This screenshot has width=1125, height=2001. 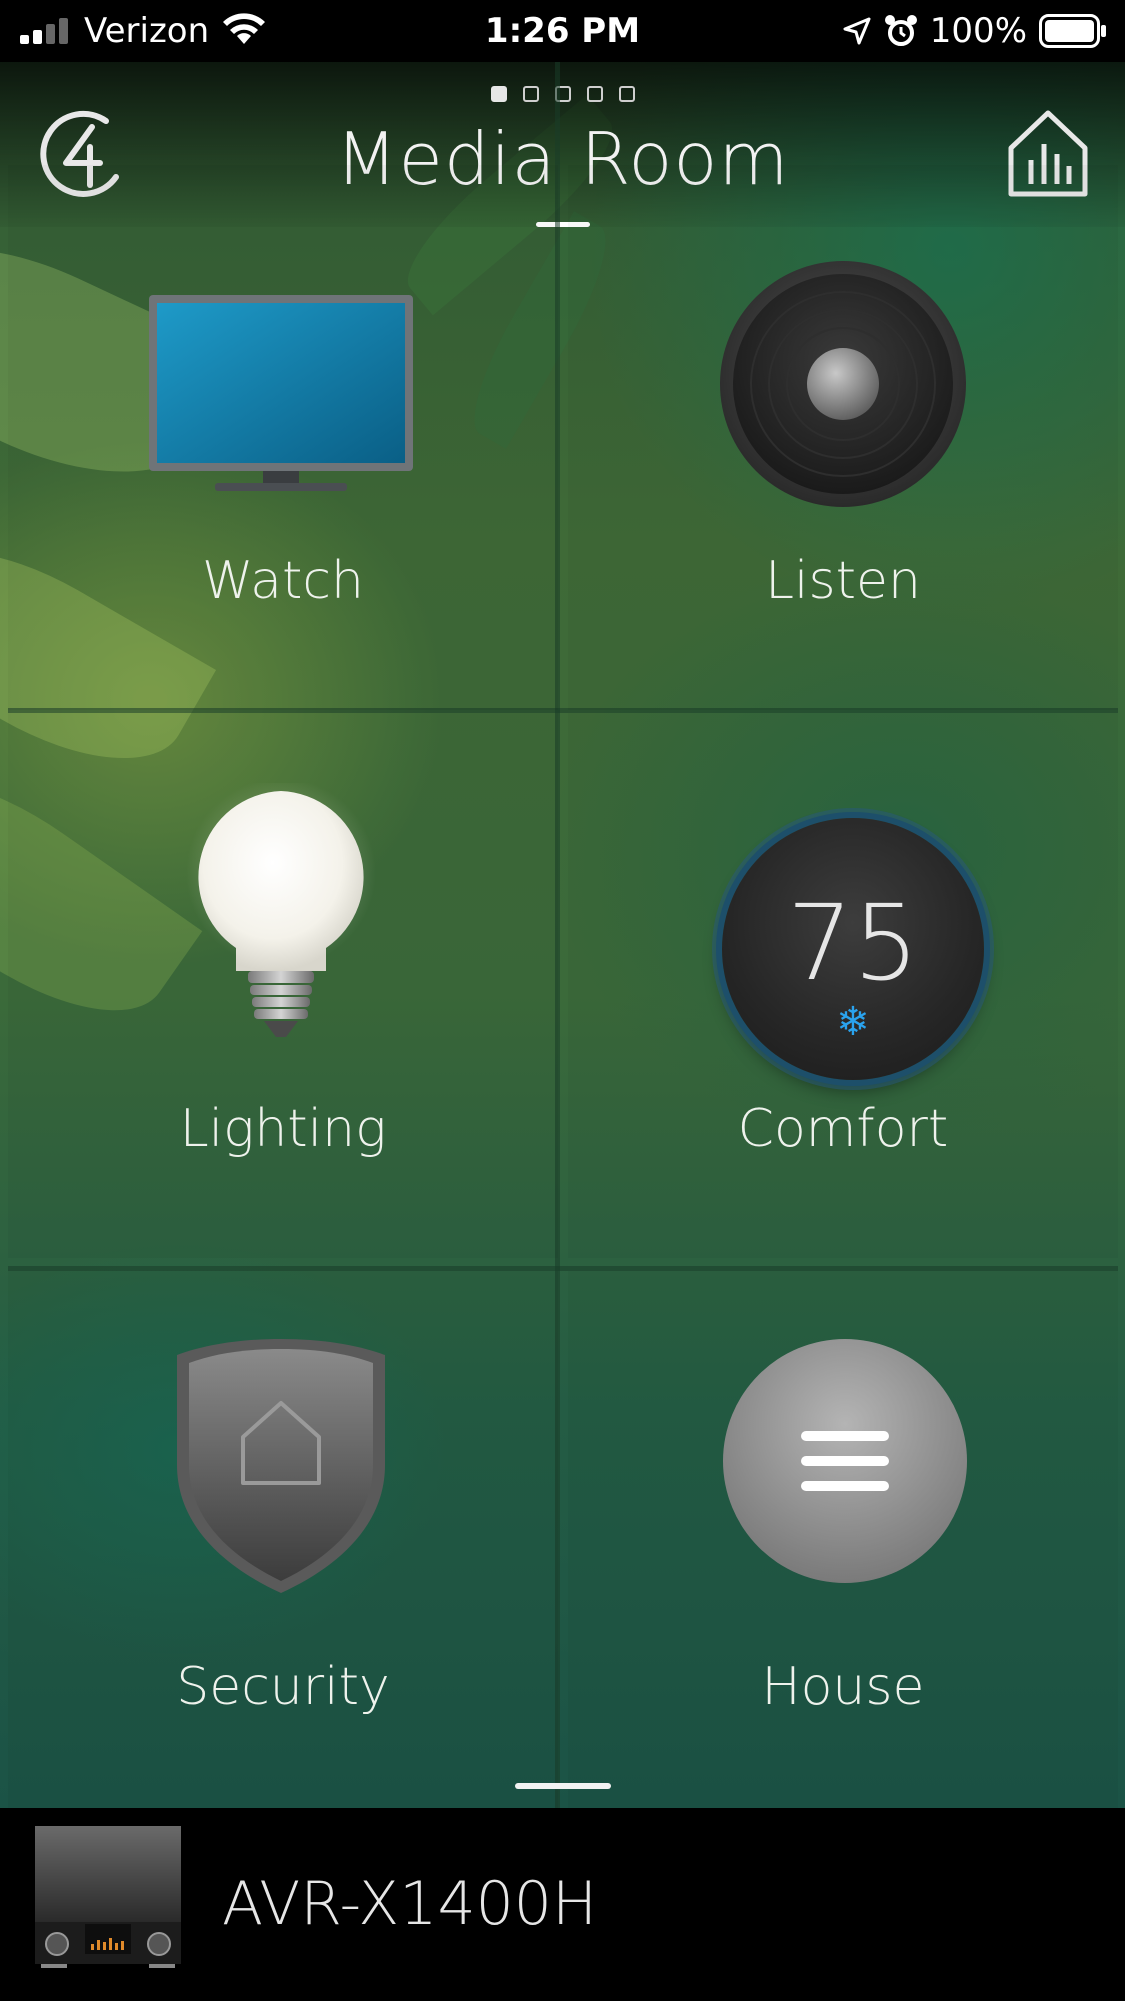 What do you see at coordinates (845, 1461) in the screenshot?
I see `menu-icon` at bounding box center [845, 1461].